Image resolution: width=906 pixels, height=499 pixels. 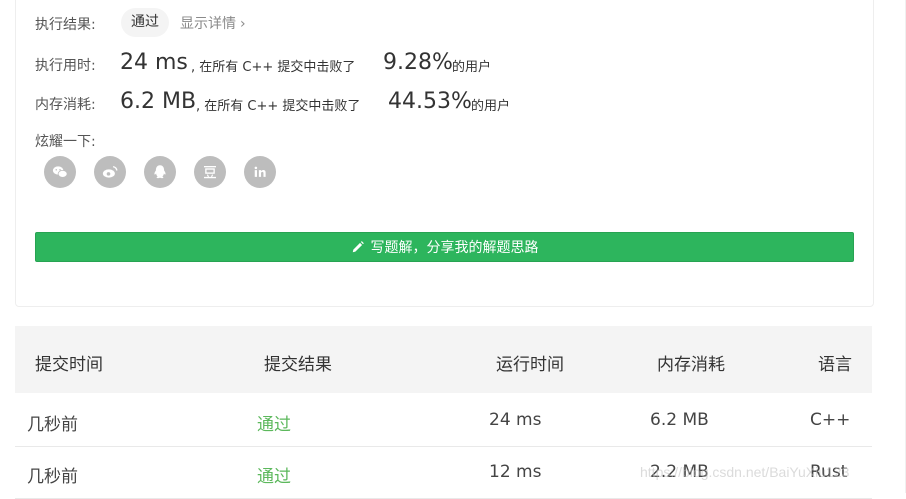 What do you see at coordinates (418, 62) in the screenshot?
I see `runtime-percent: 9.28%` at bounding box center [418, 62].